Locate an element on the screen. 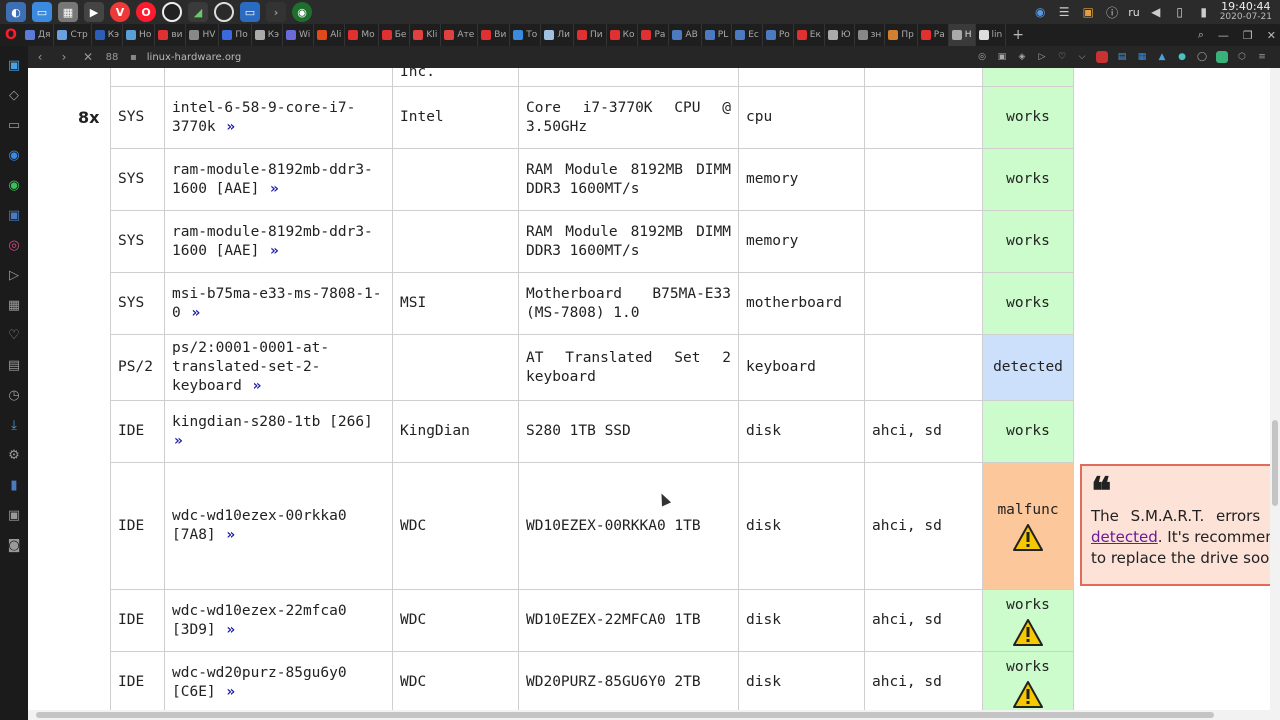 Image resolution: width=1280 pixels, height=720 pixels. easy-setup-icon: ≡ is located at coordinates (1262, 57).